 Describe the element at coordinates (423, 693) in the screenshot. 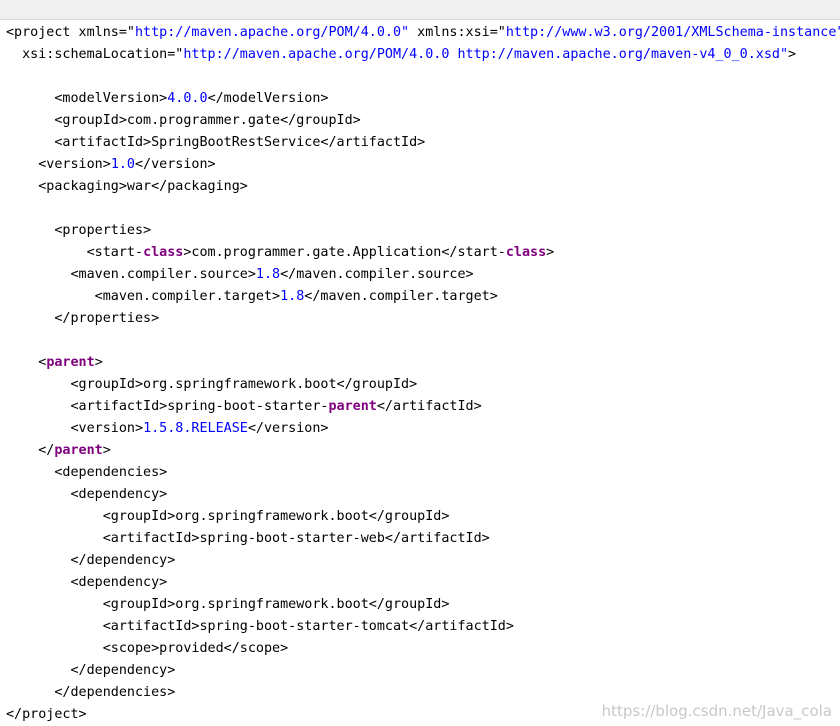

I see `code-line: </dependencies>` at that location.